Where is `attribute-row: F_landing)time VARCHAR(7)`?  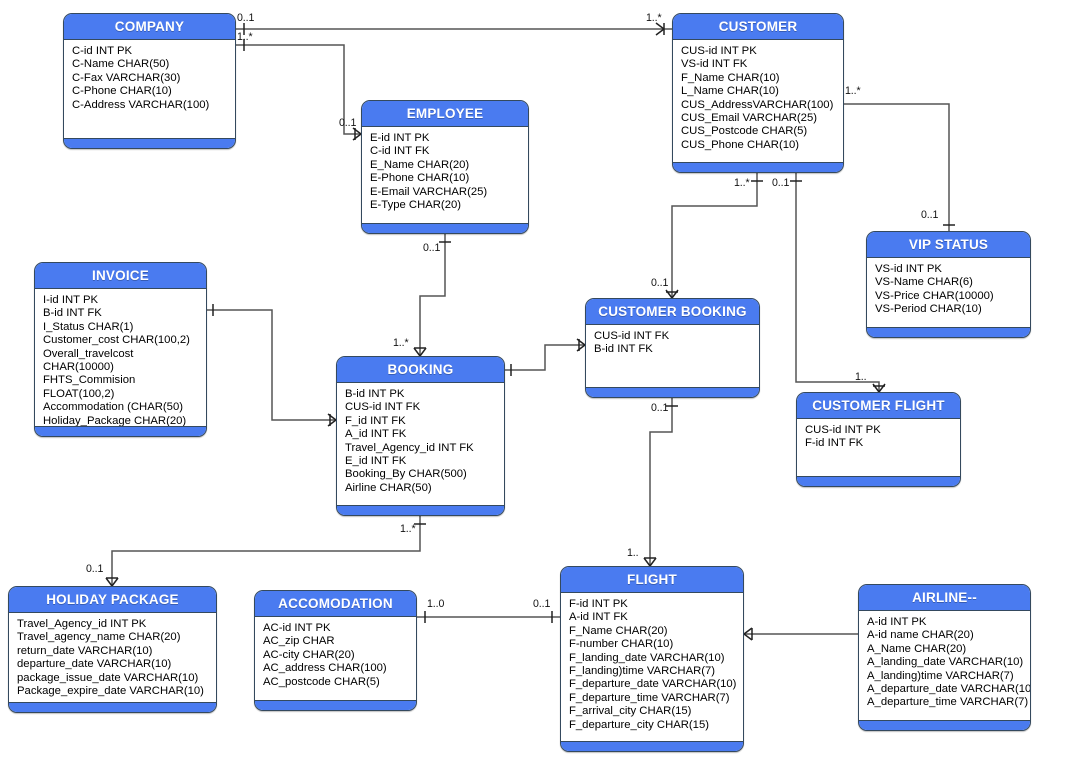 attribute-row: F_landing)time VARCHAR(7) is located at coordinates (642, 671).